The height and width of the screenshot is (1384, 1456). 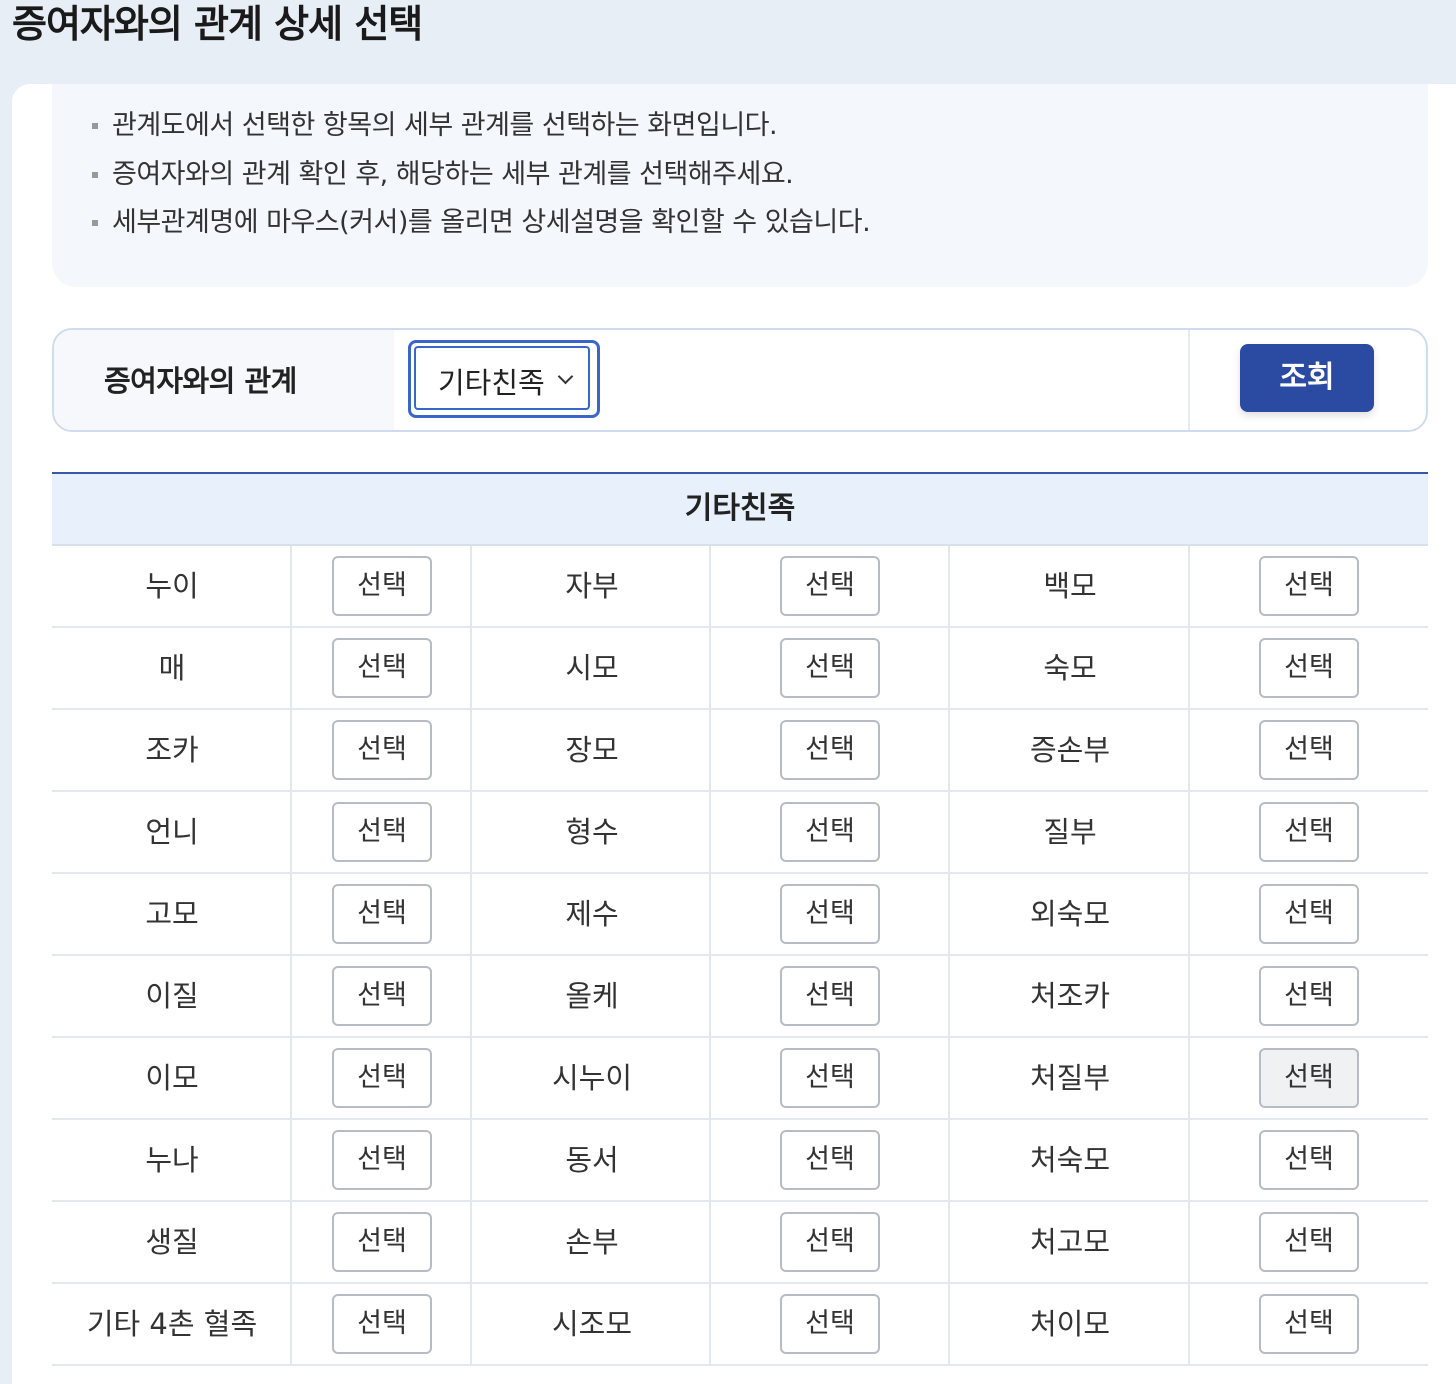 I want to click on title-bar: 증여자와의 관계 상세 선택, so click(x=728, y=42).